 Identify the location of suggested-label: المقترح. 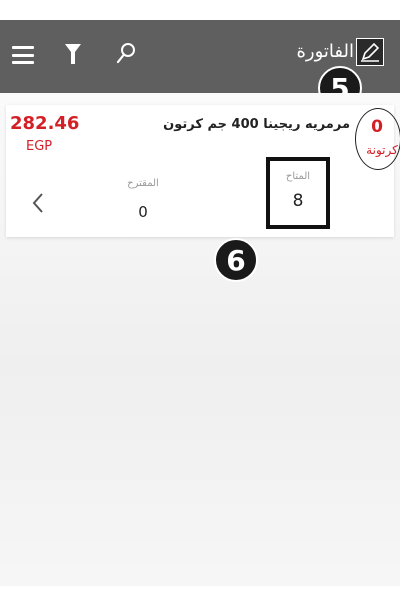
(143, 183).